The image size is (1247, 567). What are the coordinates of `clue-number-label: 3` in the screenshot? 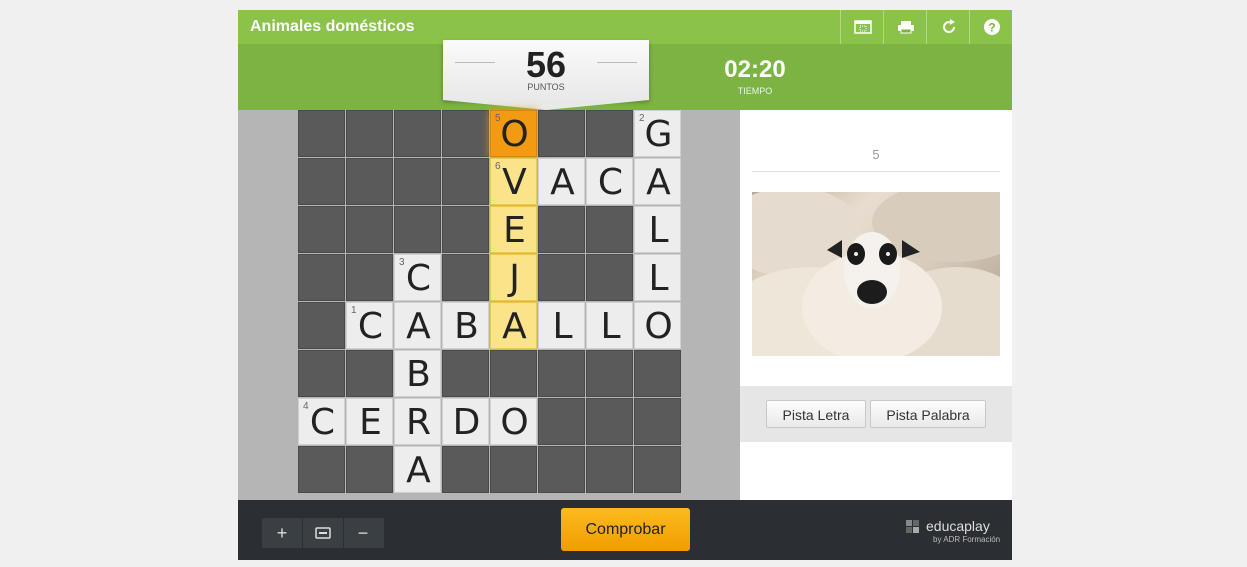 It's located at (402, 262).